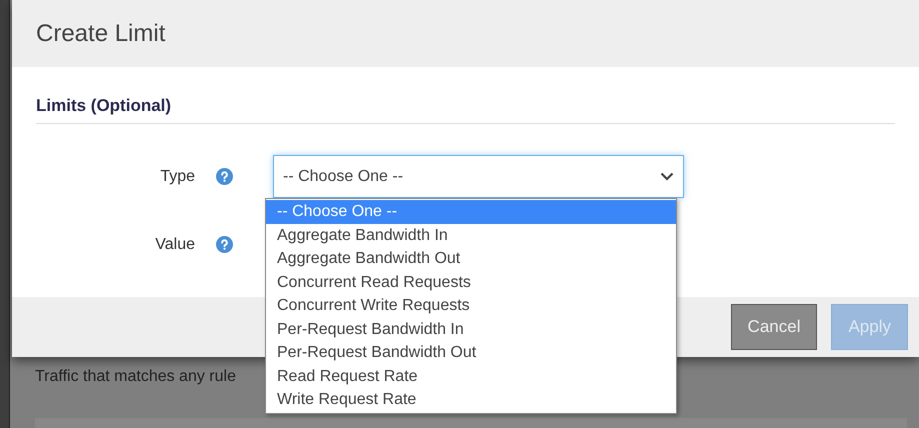 Image resolution: width=919 pixels, height=428 pixels. What do you see at coordinates (471, 329) in the screenshot?
I see `dropdown-option: Per-Request Bandwidth In` at bounding box center [471, 329].